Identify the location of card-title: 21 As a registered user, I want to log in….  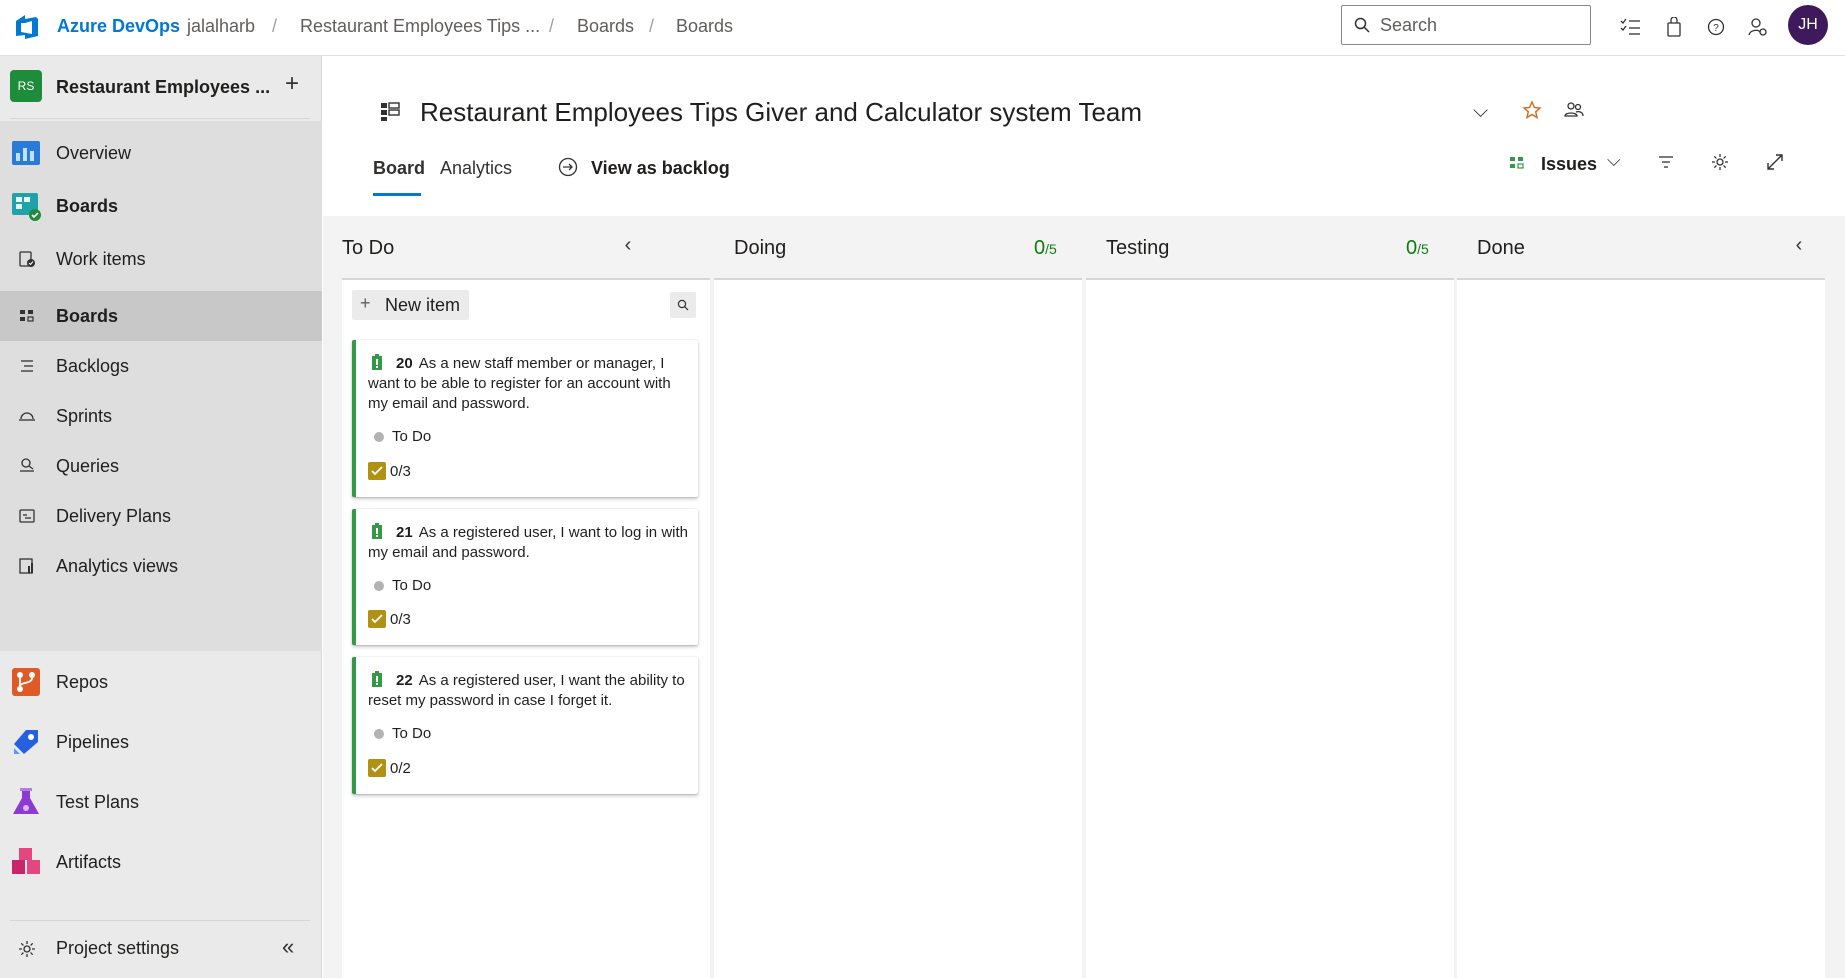
(528, 543).